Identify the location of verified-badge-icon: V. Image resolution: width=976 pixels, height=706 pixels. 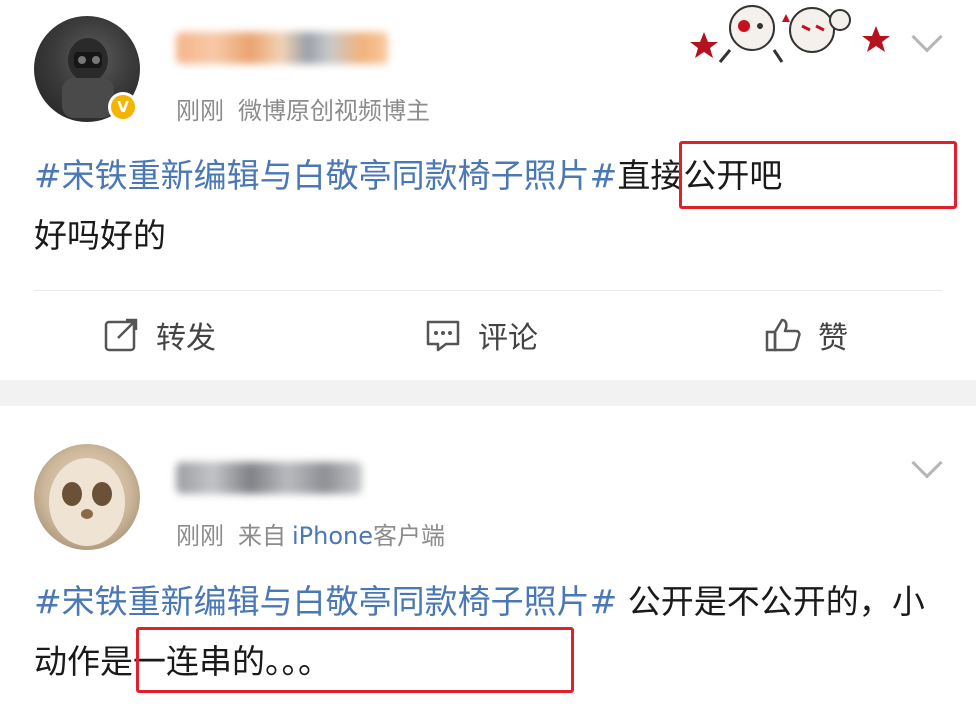
(123, 107).